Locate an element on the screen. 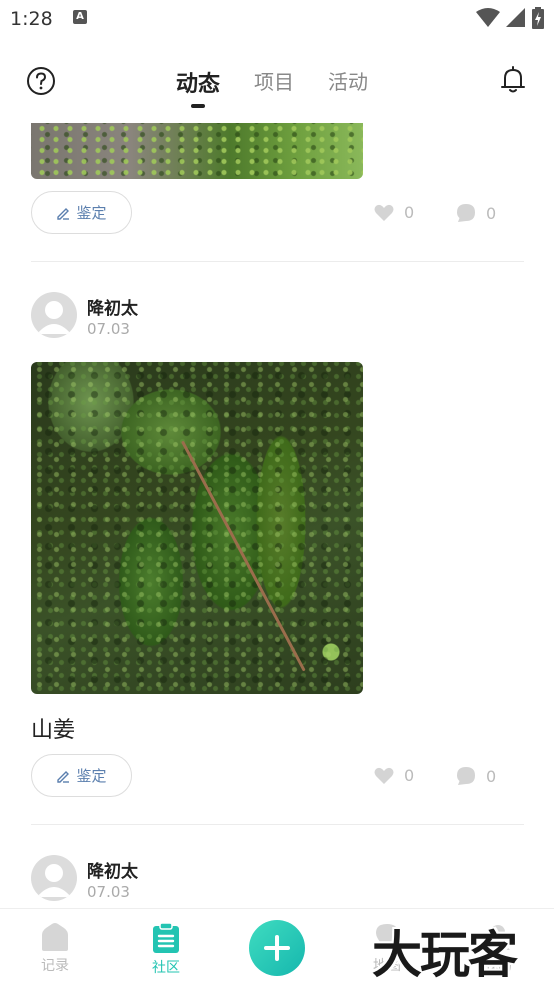  status-time: 1:28 is located at coordinates (31, 19).